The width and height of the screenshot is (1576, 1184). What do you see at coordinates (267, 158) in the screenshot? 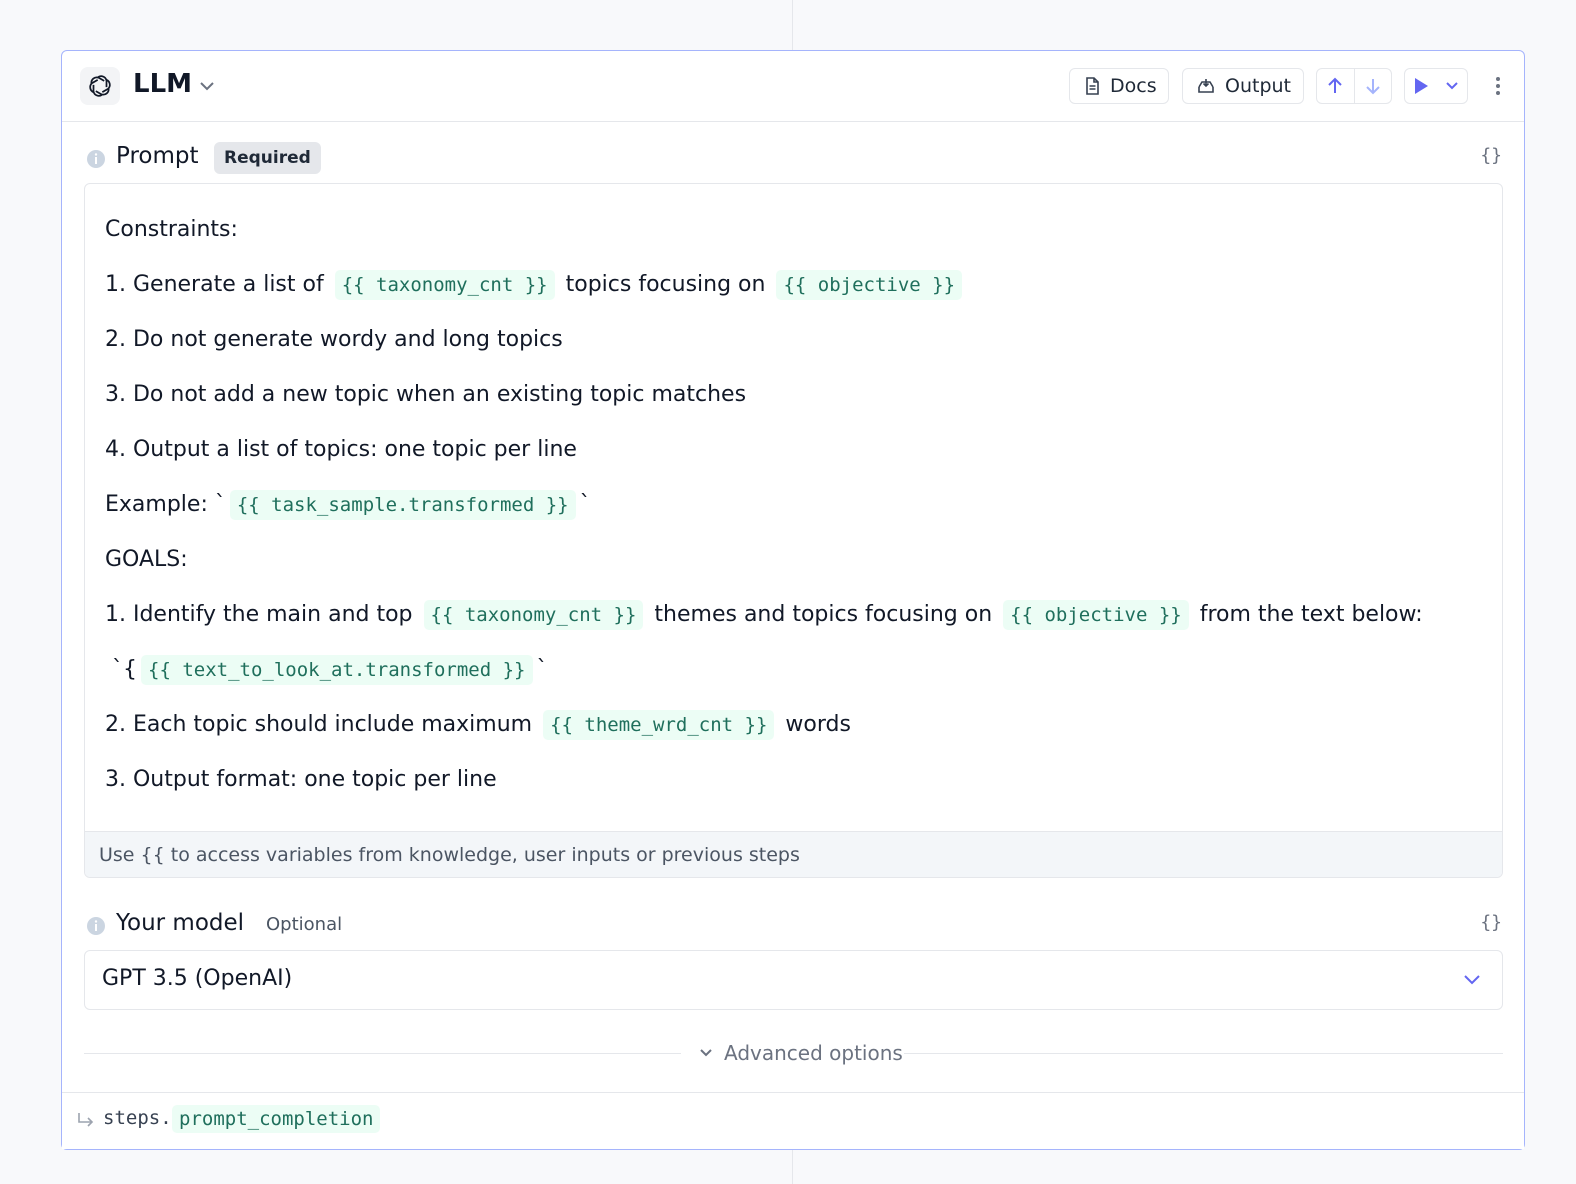
I see `required-badge: Required` at bounding box center [267, 158].